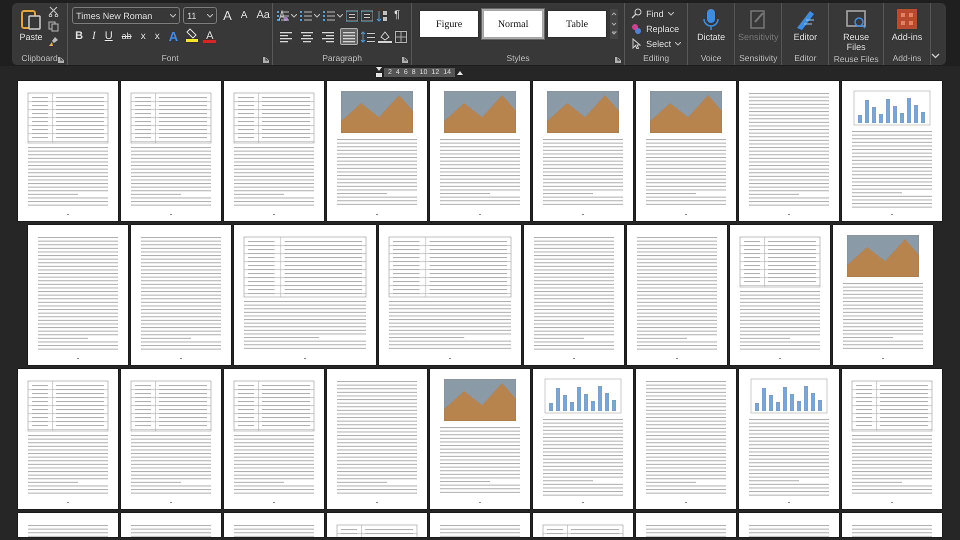 Image resolution: width=960 pixels, height=540 pixels. Describe the element at coordinates (856, 19) in the screenshot. I see `document-search-icon` at that location.